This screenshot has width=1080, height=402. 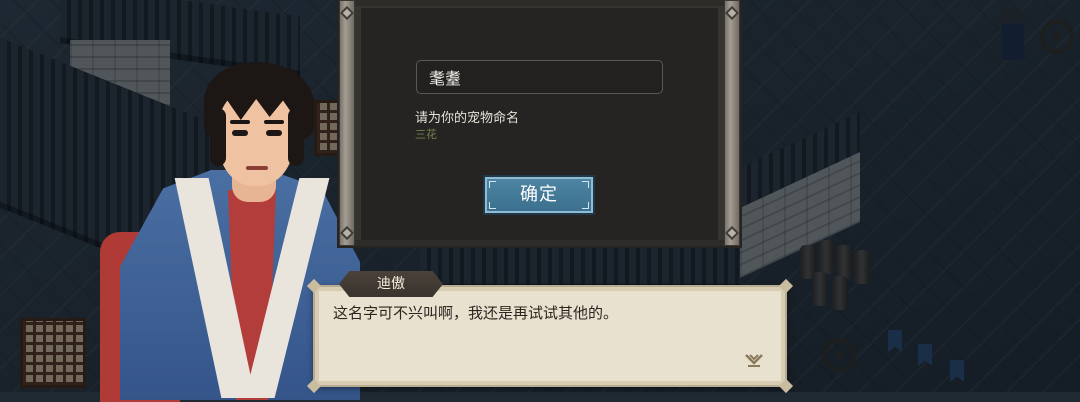 What do you see at coordinates (732, 123) in the screenshot?
I see `dialog-frame-right` at bounding box center [732, 123].